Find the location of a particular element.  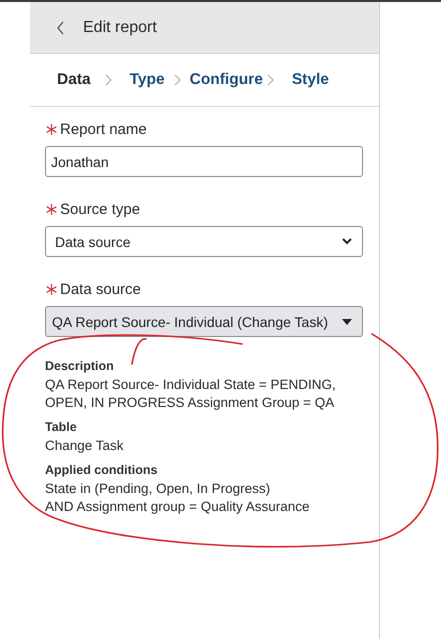

step-tab: Configure is located at coordinates (226, 80).